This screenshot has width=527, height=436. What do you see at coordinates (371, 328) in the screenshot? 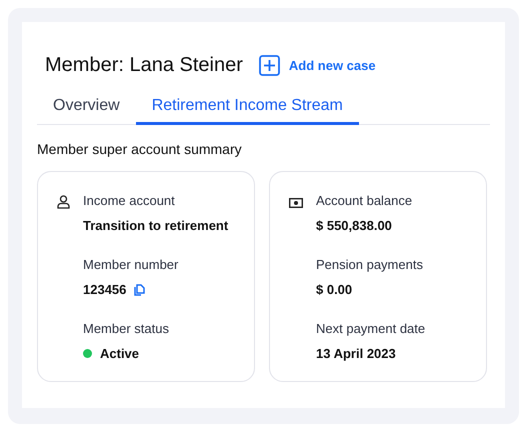
I see `field-label: Next payment date` at bounding box center [371, 328].